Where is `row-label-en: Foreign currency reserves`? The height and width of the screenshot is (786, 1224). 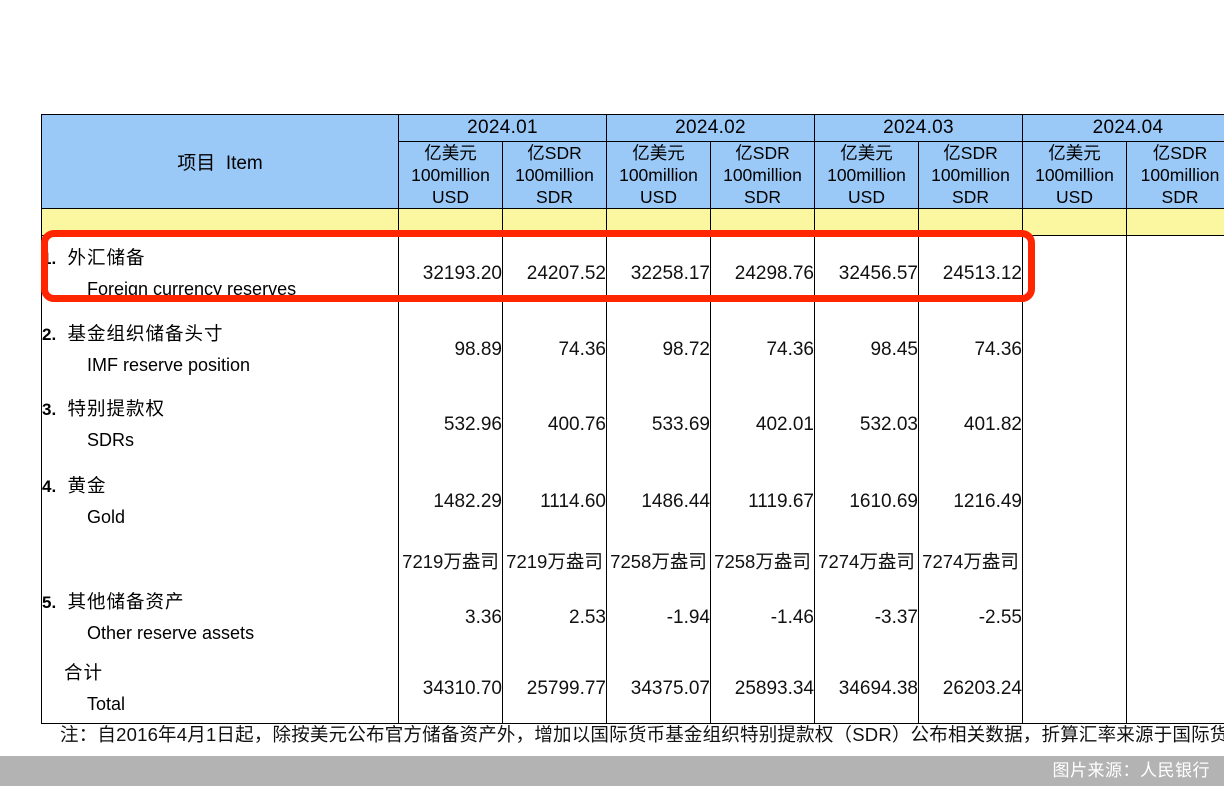
row-label-en: Foreign currency reserves is located at coordinates (192, 289).